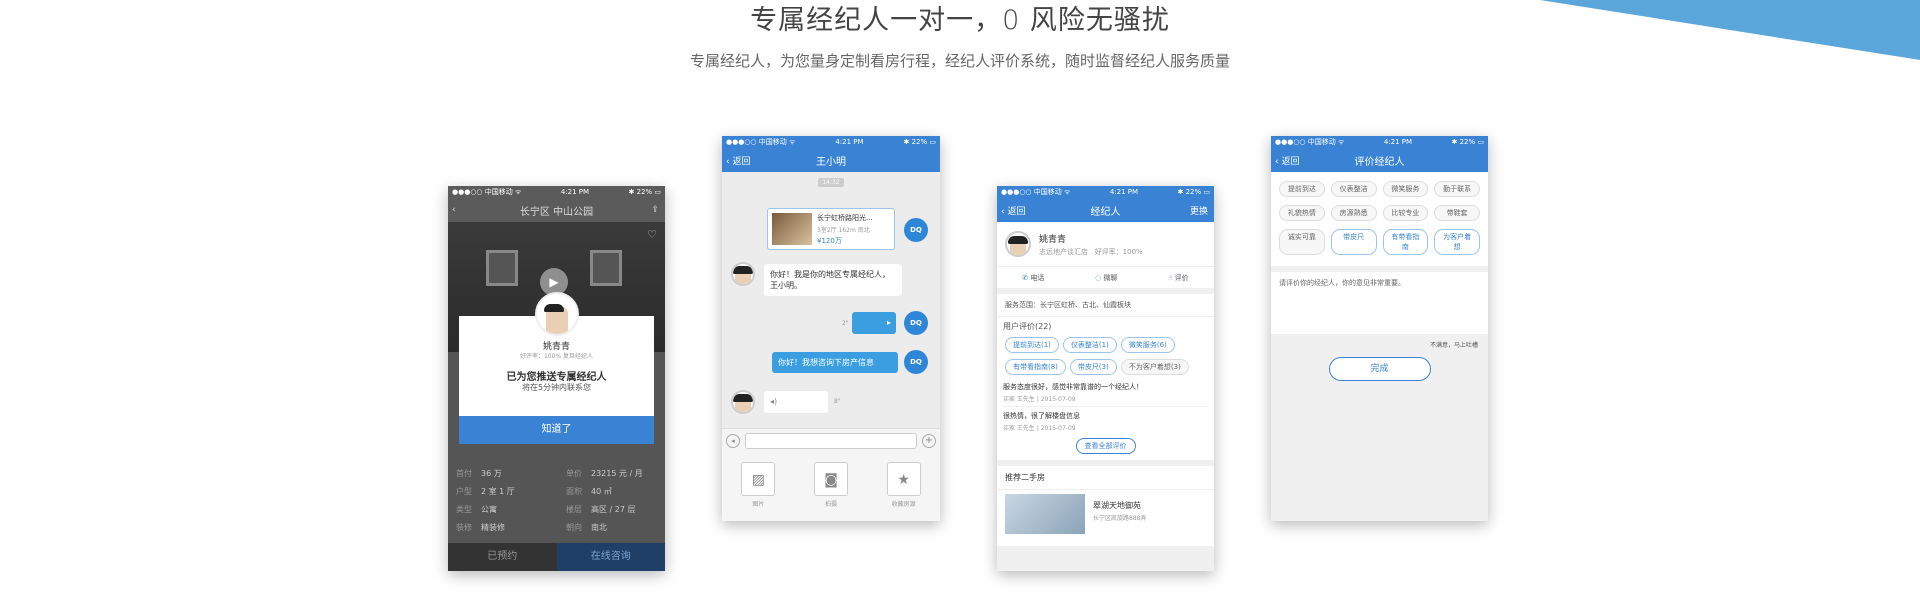 This screenshot has width=1920, height=605. I want to click on rating-tag: 勤于联系, so click(1457, 189).